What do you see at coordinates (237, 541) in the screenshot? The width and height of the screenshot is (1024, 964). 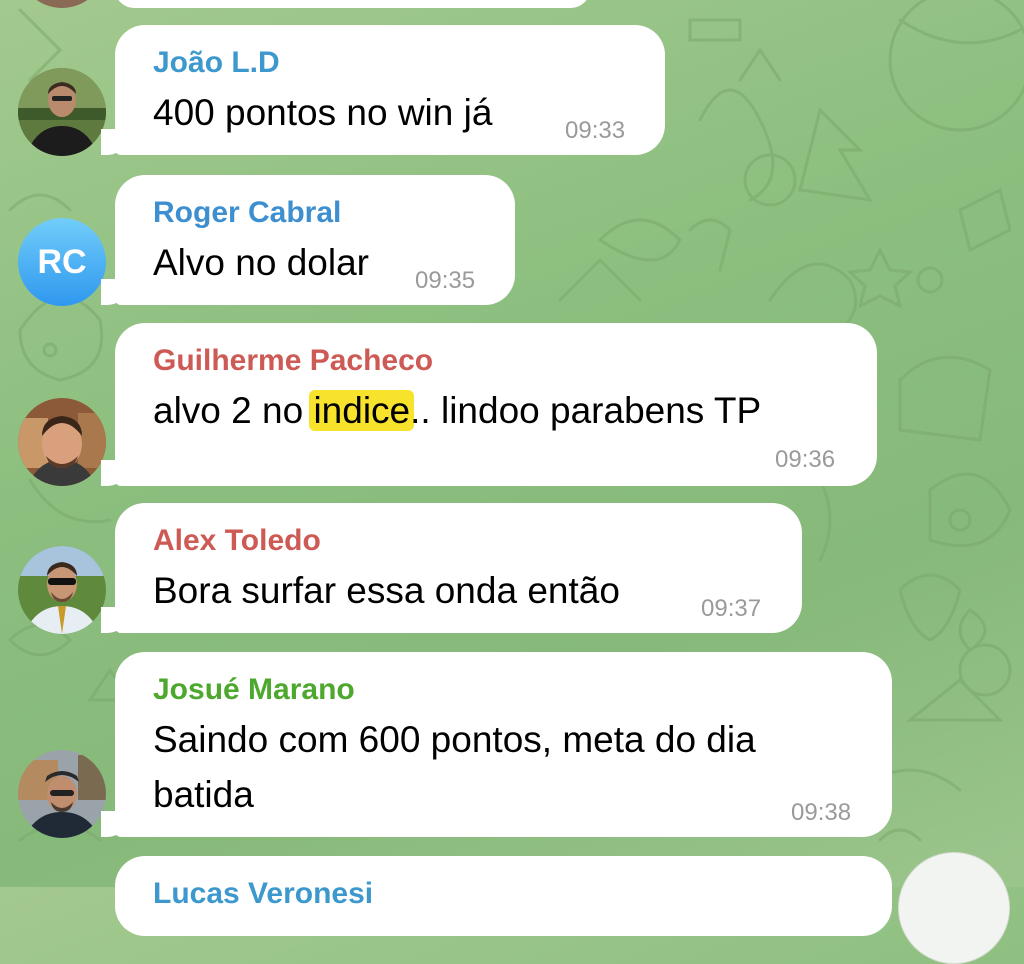 I see `sender-name: Alex Toledo` at bounding box center [237, 541].